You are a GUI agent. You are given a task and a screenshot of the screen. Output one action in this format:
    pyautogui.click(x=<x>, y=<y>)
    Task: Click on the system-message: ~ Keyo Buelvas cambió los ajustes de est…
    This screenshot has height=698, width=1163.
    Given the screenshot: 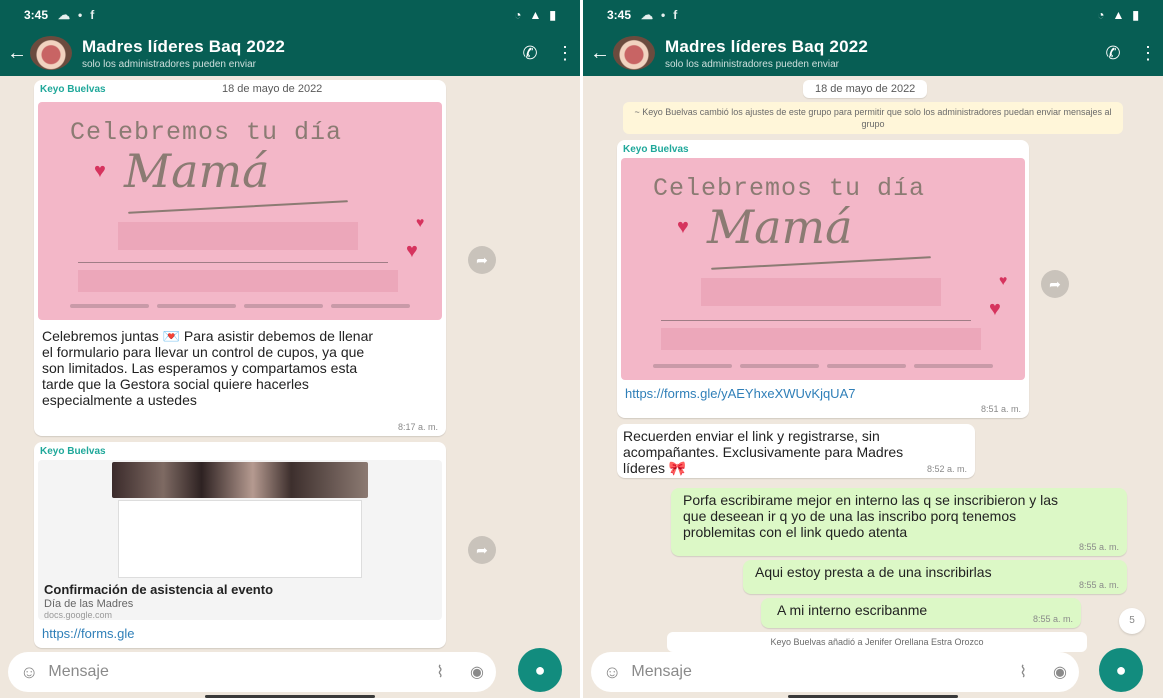 What is the action you would take?
    pyautogui.click(x=873, y=118)
    